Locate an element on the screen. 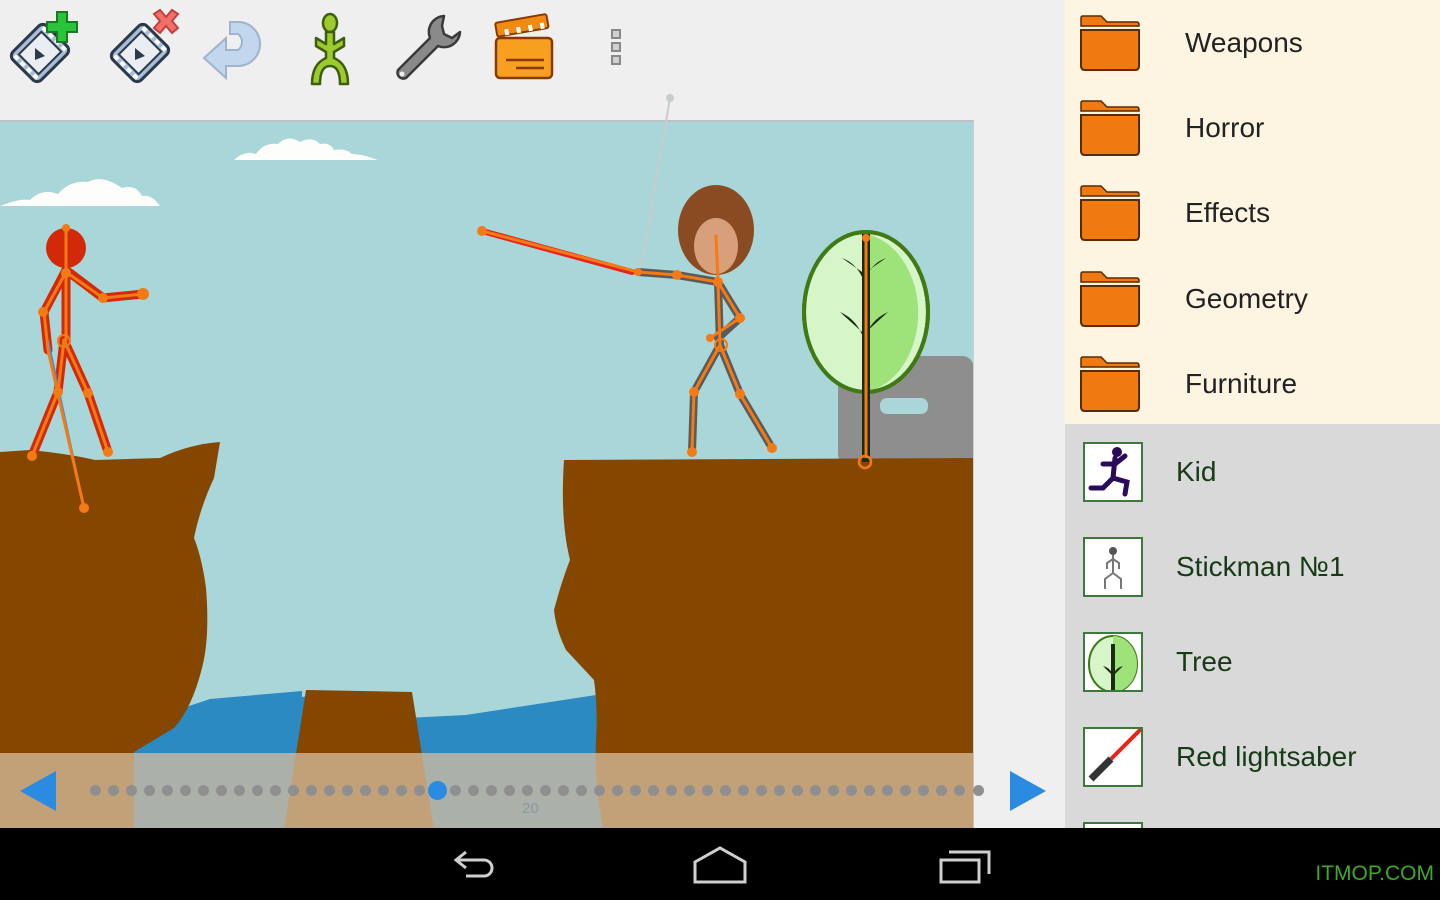 This screenshot has width=1440, height=900. folder-label: Effects is located at coordinates (1228, 213).